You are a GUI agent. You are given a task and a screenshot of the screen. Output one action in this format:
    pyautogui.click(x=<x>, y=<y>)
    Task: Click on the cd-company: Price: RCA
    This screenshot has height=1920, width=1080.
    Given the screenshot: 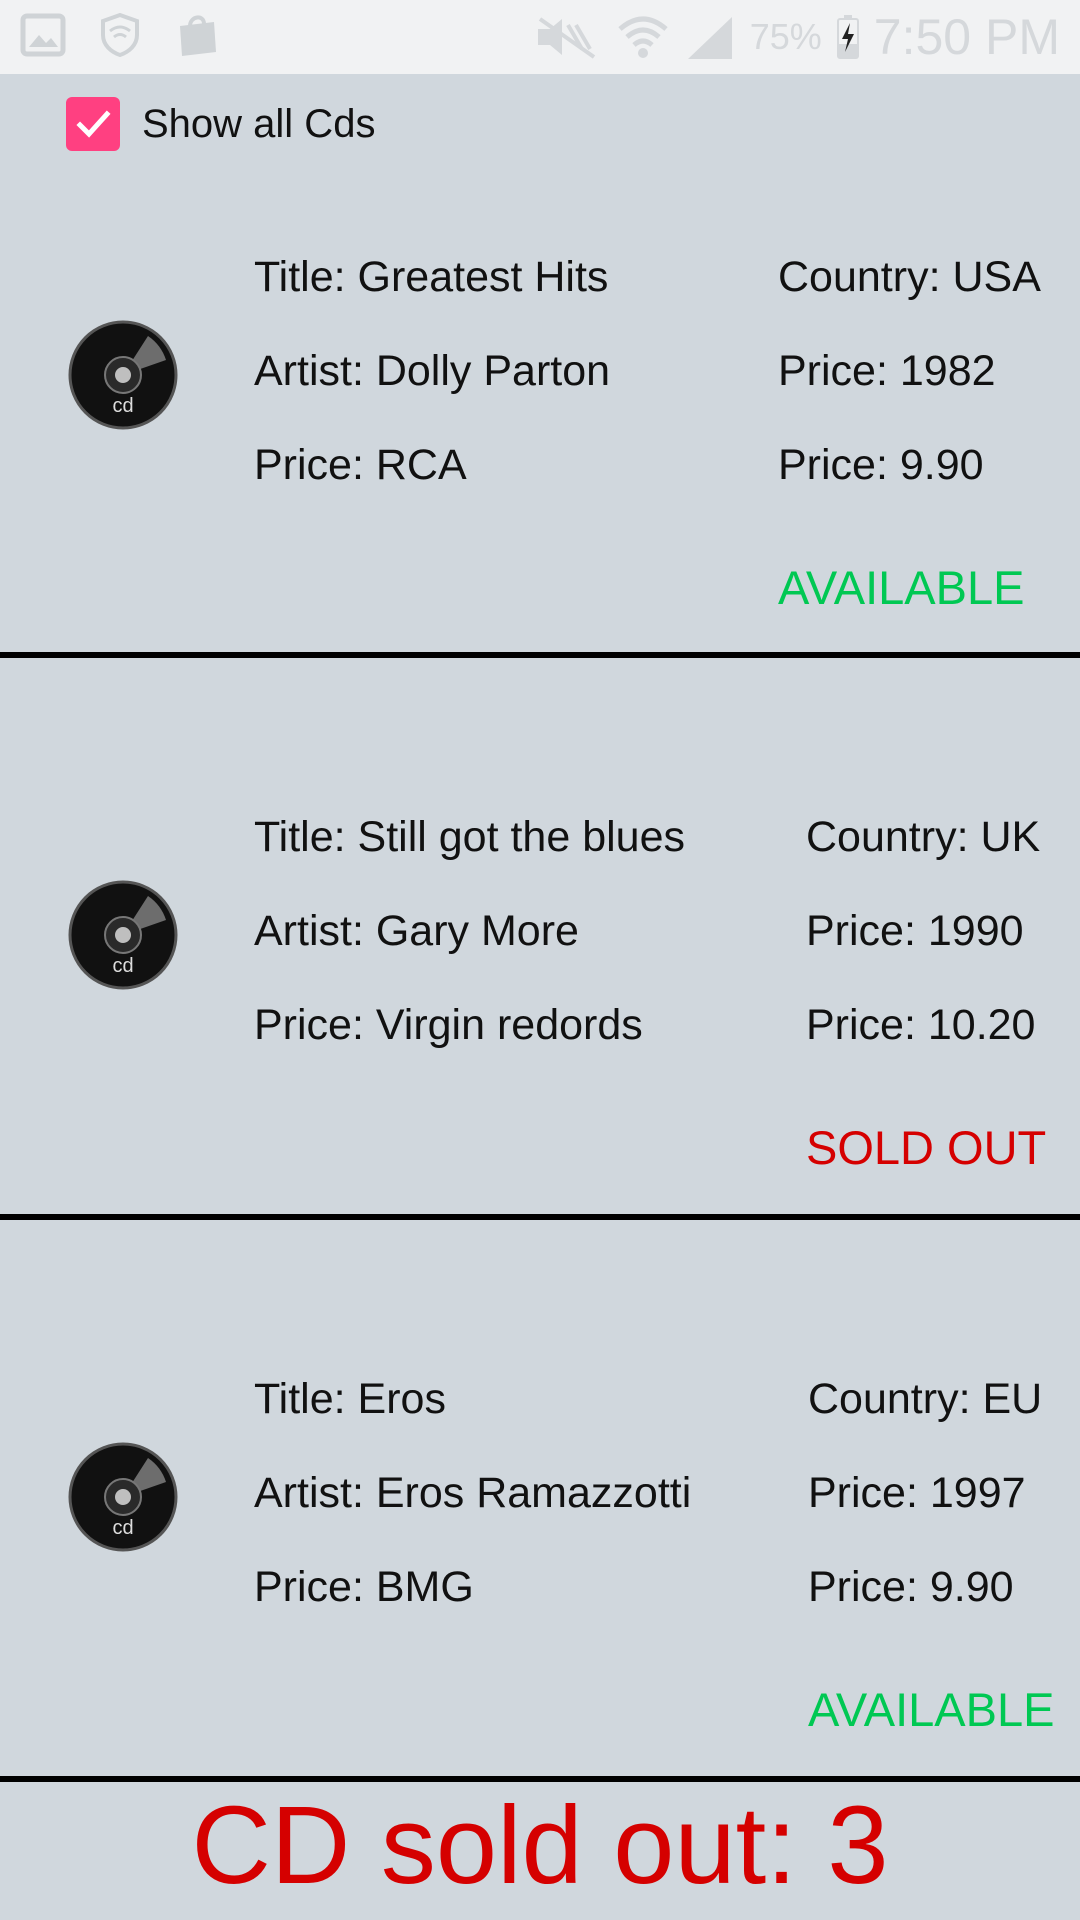 What is the action you would take?
    pyautogui.click(x=360, y=465)
    